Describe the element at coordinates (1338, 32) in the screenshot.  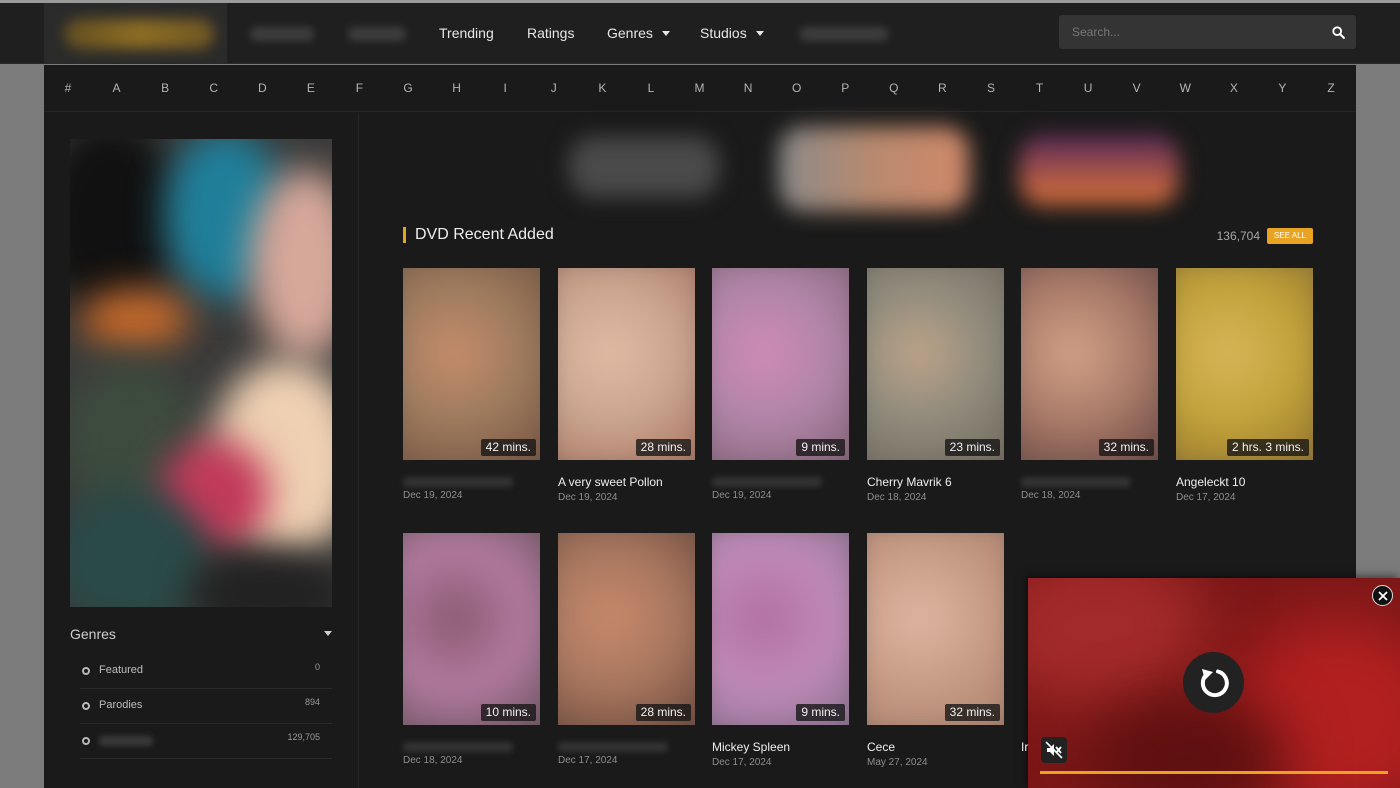
I see `search-button` at that location.